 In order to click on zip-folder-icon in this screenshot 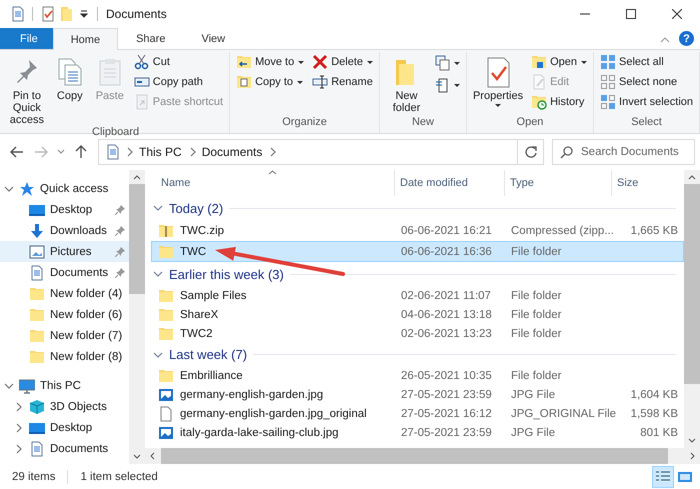, I will do `click(166, 230)`.